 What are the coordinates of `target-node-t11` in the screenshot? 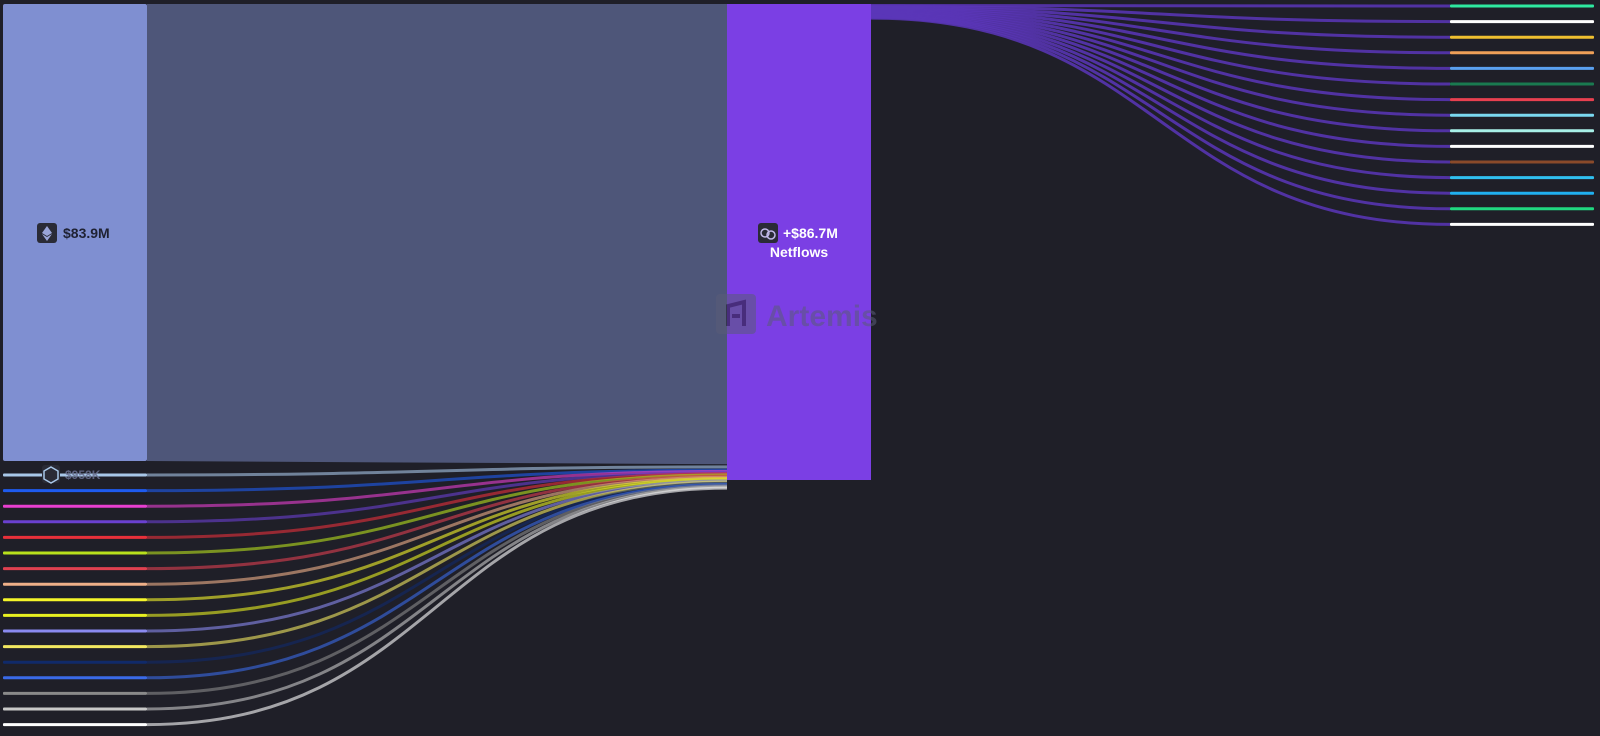 It's located at (1522, 162).